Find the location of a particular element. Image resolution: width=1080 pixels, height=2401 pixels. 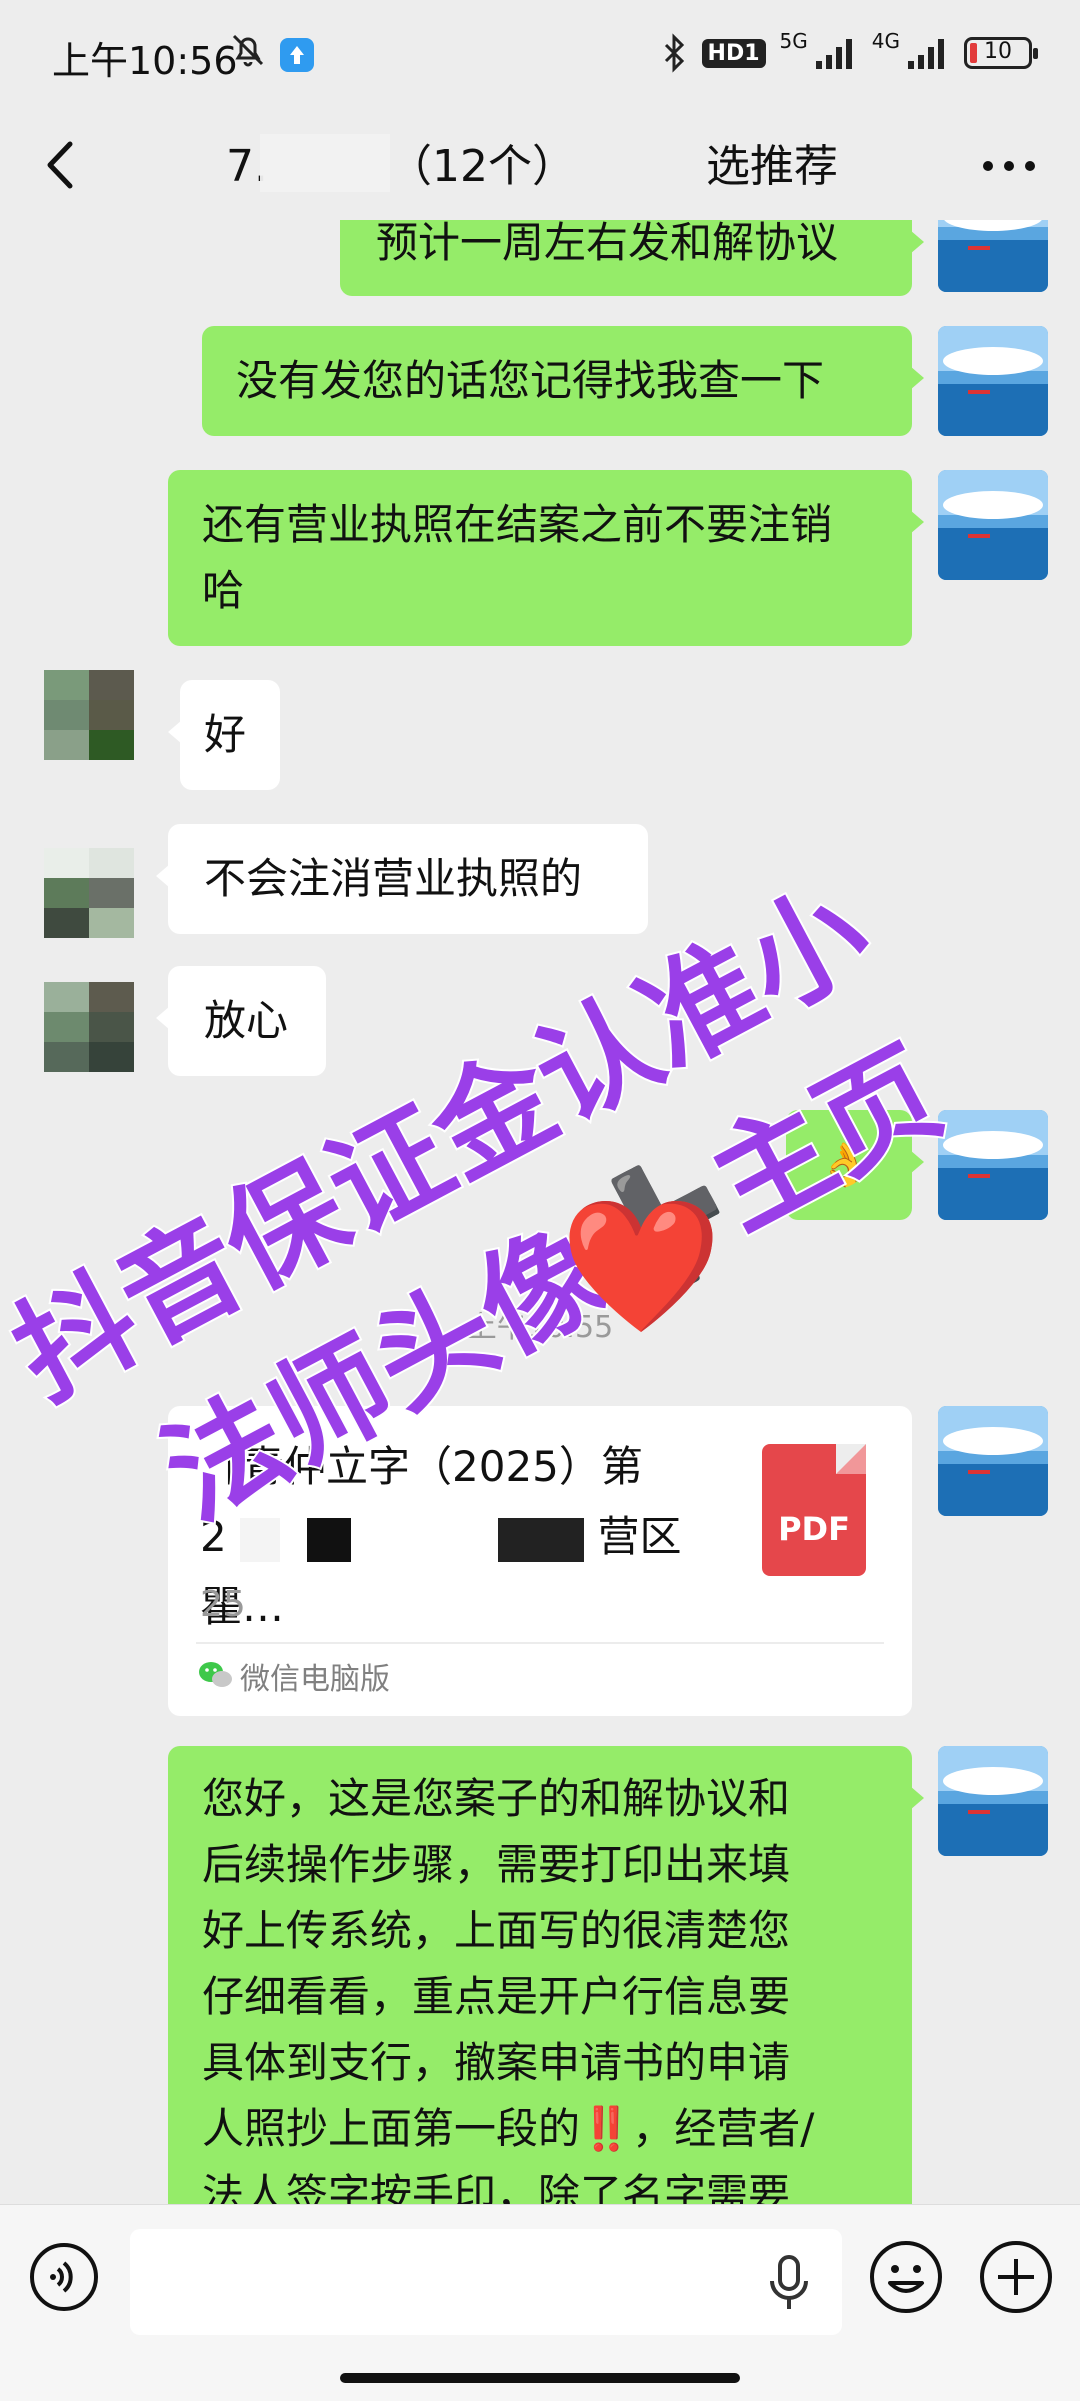

input-bar is located at coordinates (540, 2302).